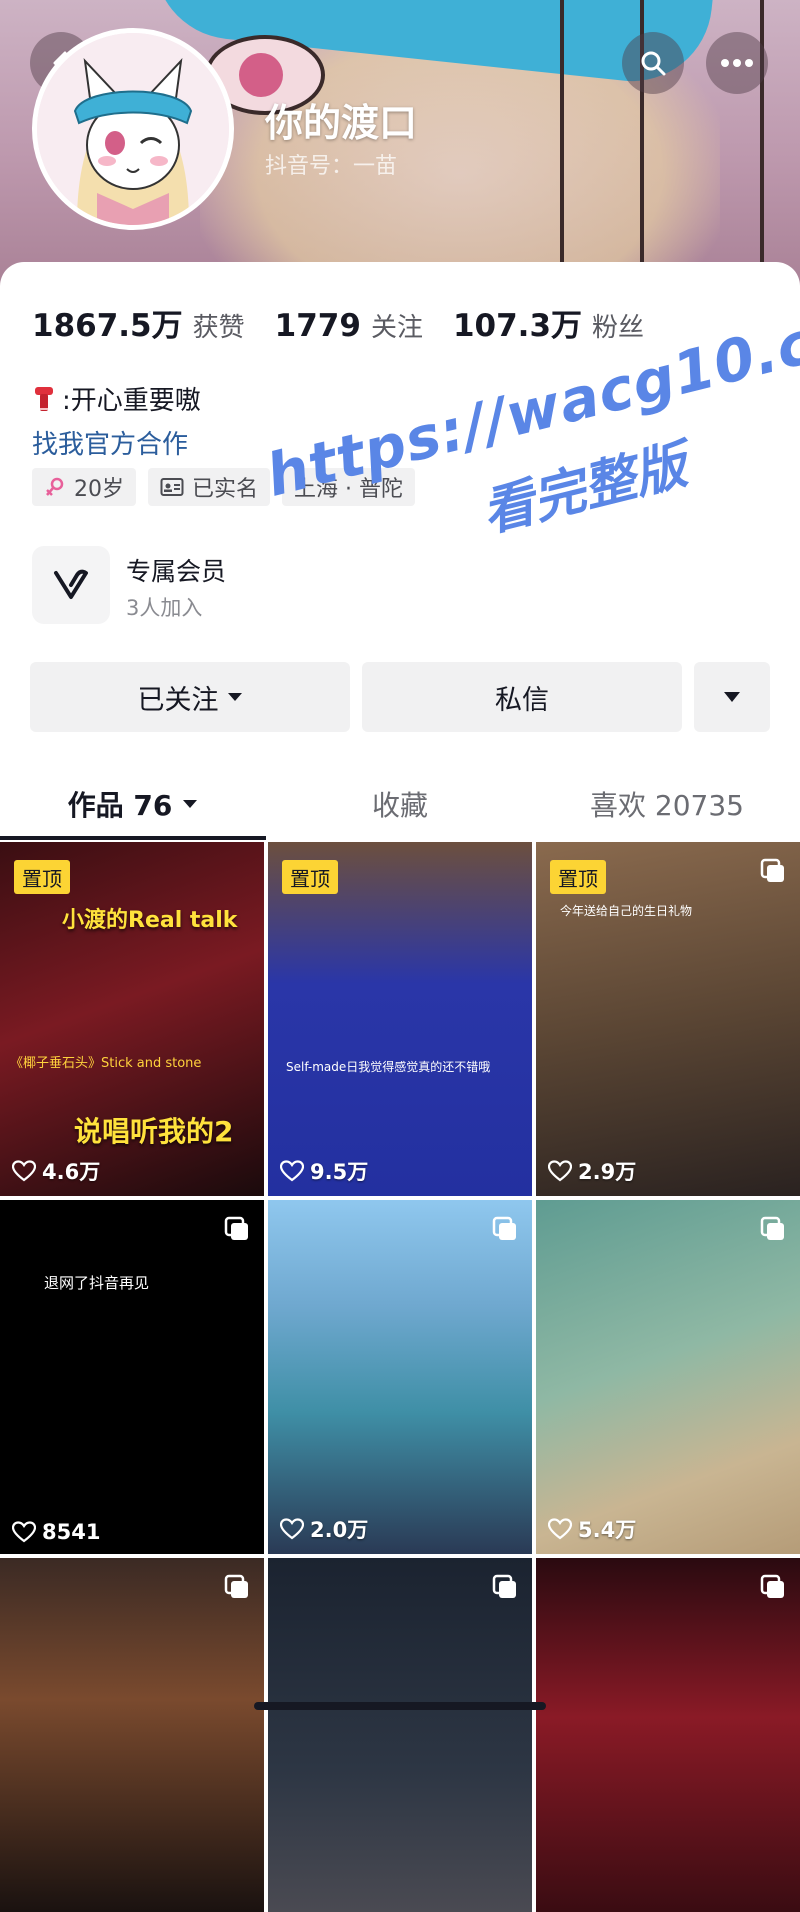 The width and height of the screenshot is (800, 1912). I want to click on like-count: 9.5万, so click(324, 1171).